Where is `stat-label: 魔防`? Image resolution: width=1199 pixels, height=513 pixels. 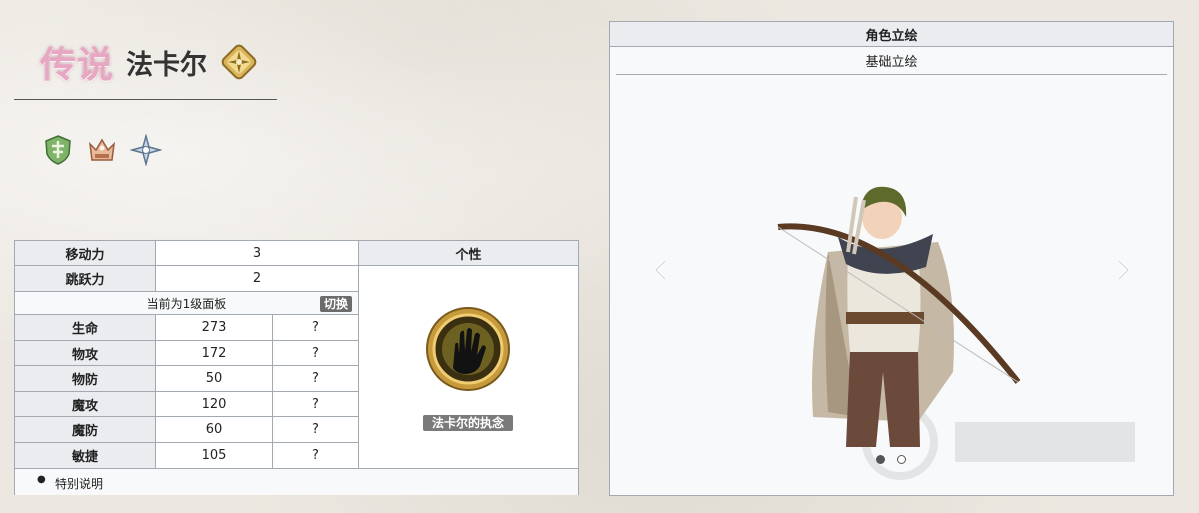 stat-label: 魔防 is located at coordinates (85, 430).